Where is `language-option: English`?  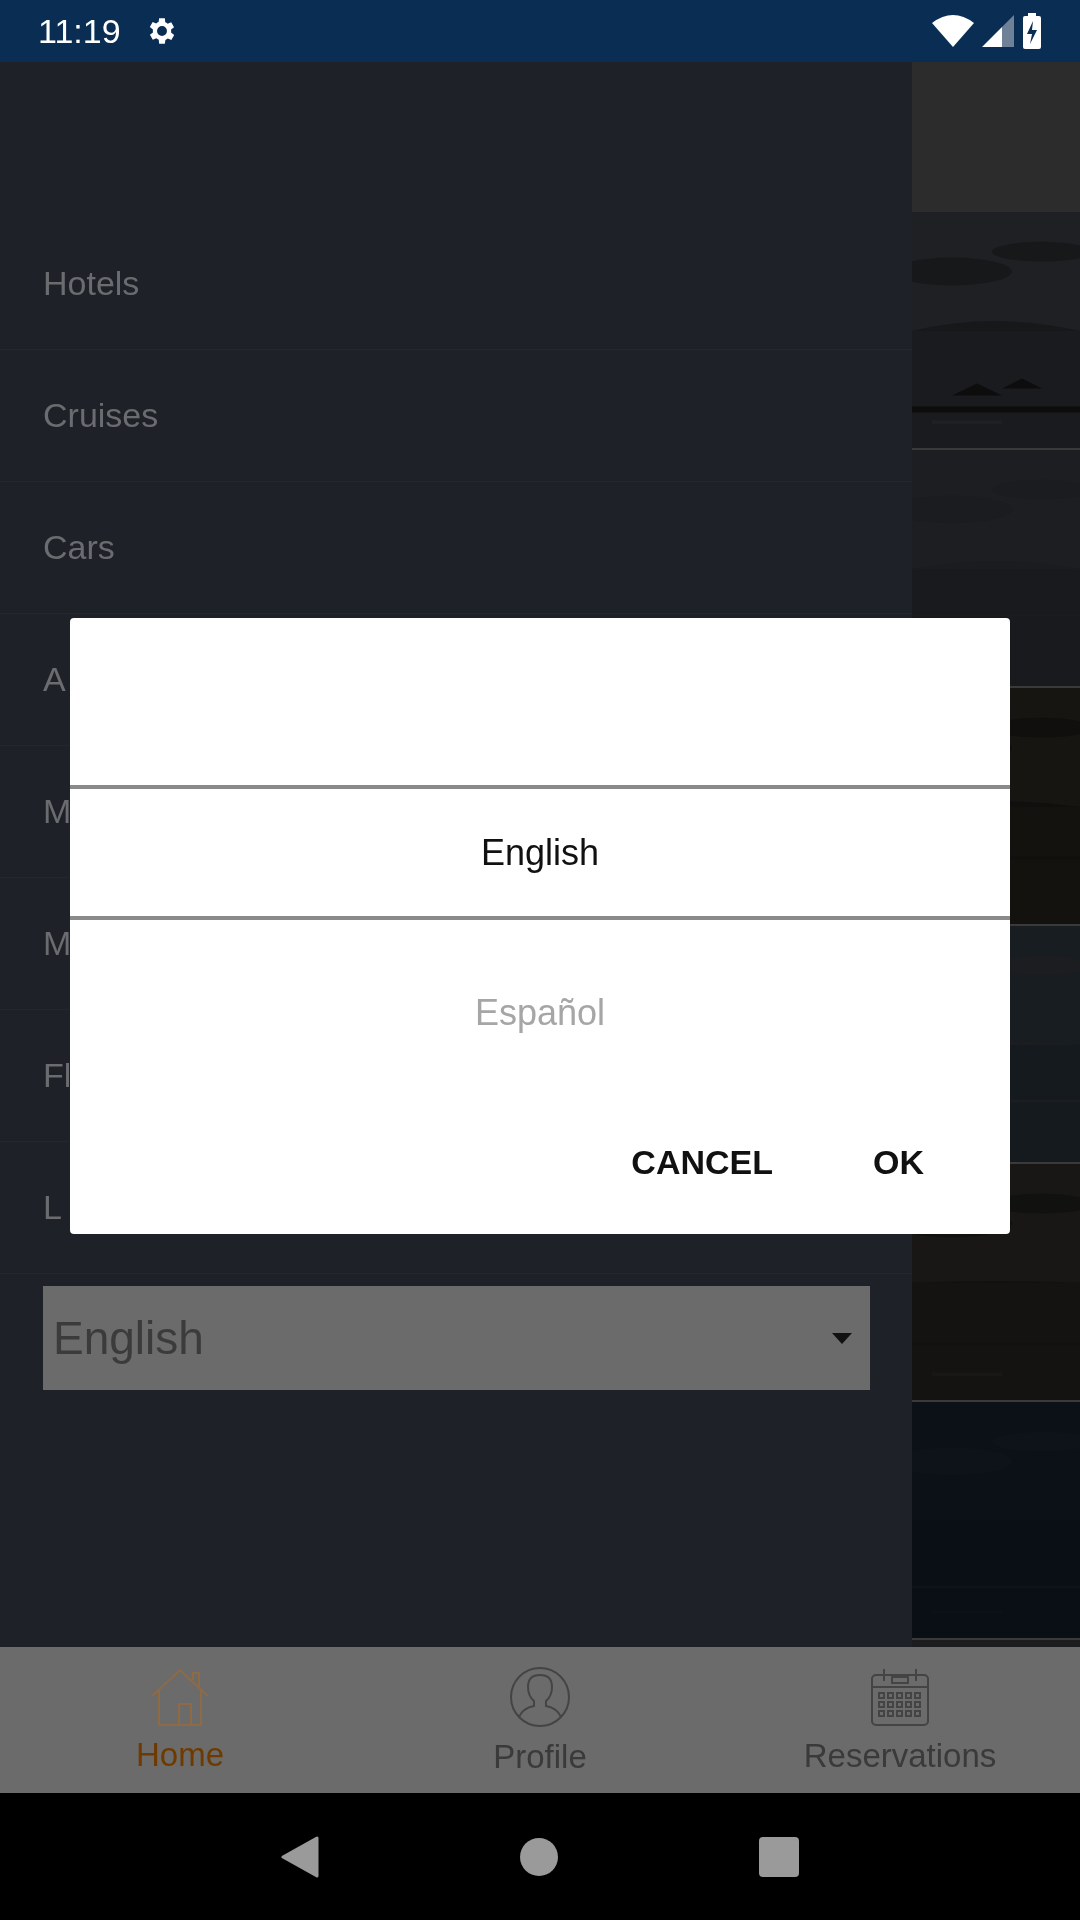 language-option: English is located at coordinates (540, 852).